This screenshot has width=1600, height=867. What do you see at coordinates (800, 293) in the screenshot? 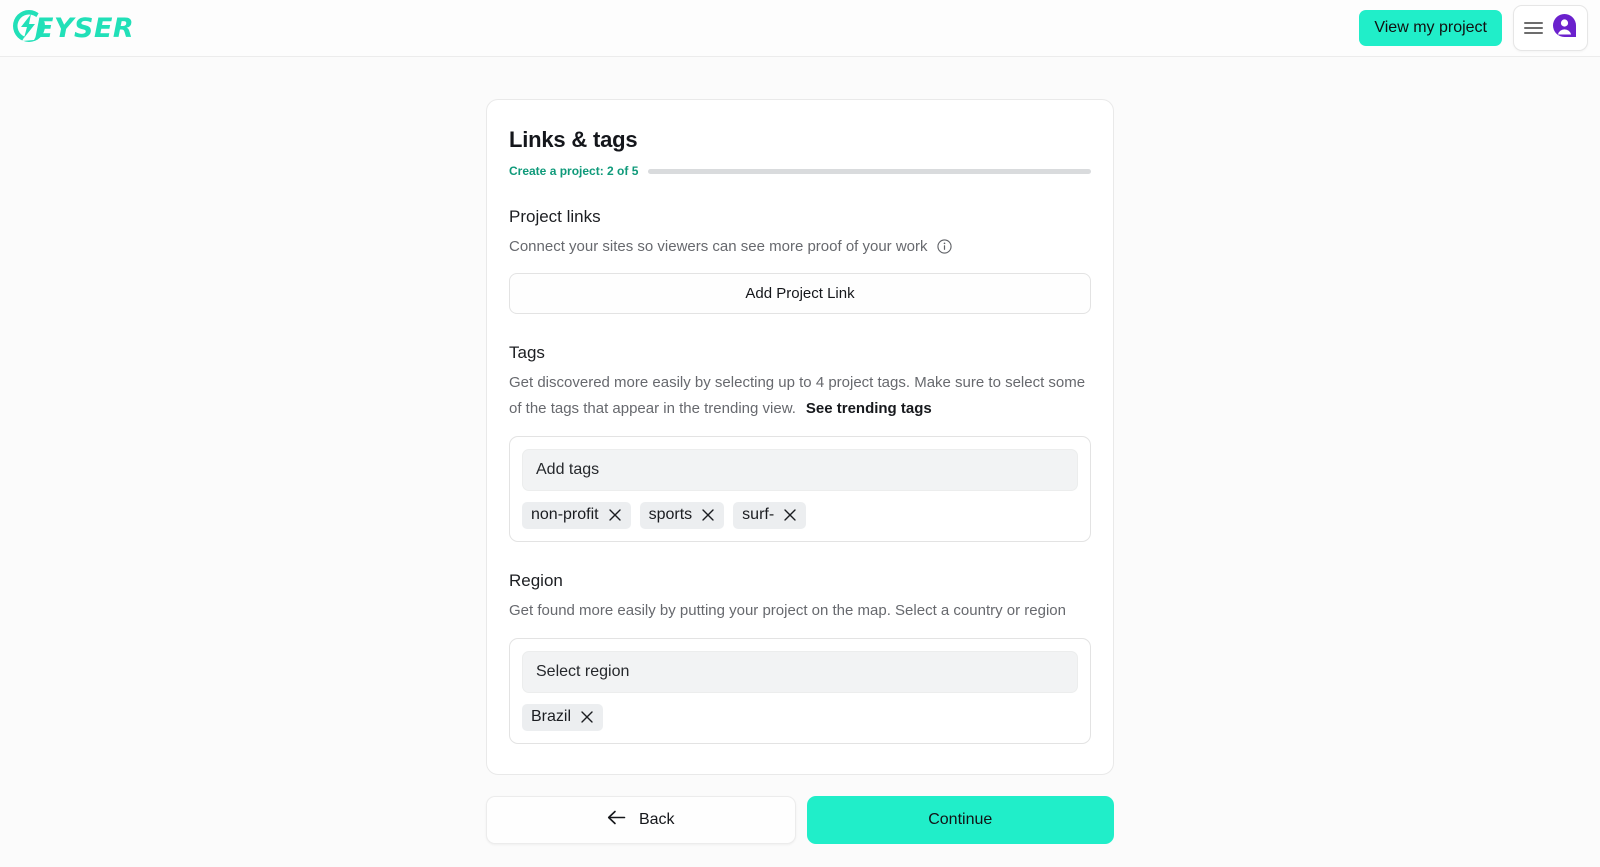
I see `add-project-link-button: Add Project Link` at bounding box center [800, 293].